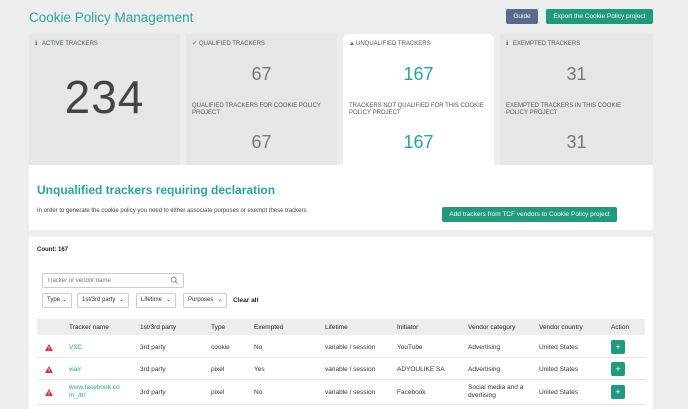 This screenshot has height=409, width=688. I want to click on filter-type: Type ⌄, so click(57, 300).